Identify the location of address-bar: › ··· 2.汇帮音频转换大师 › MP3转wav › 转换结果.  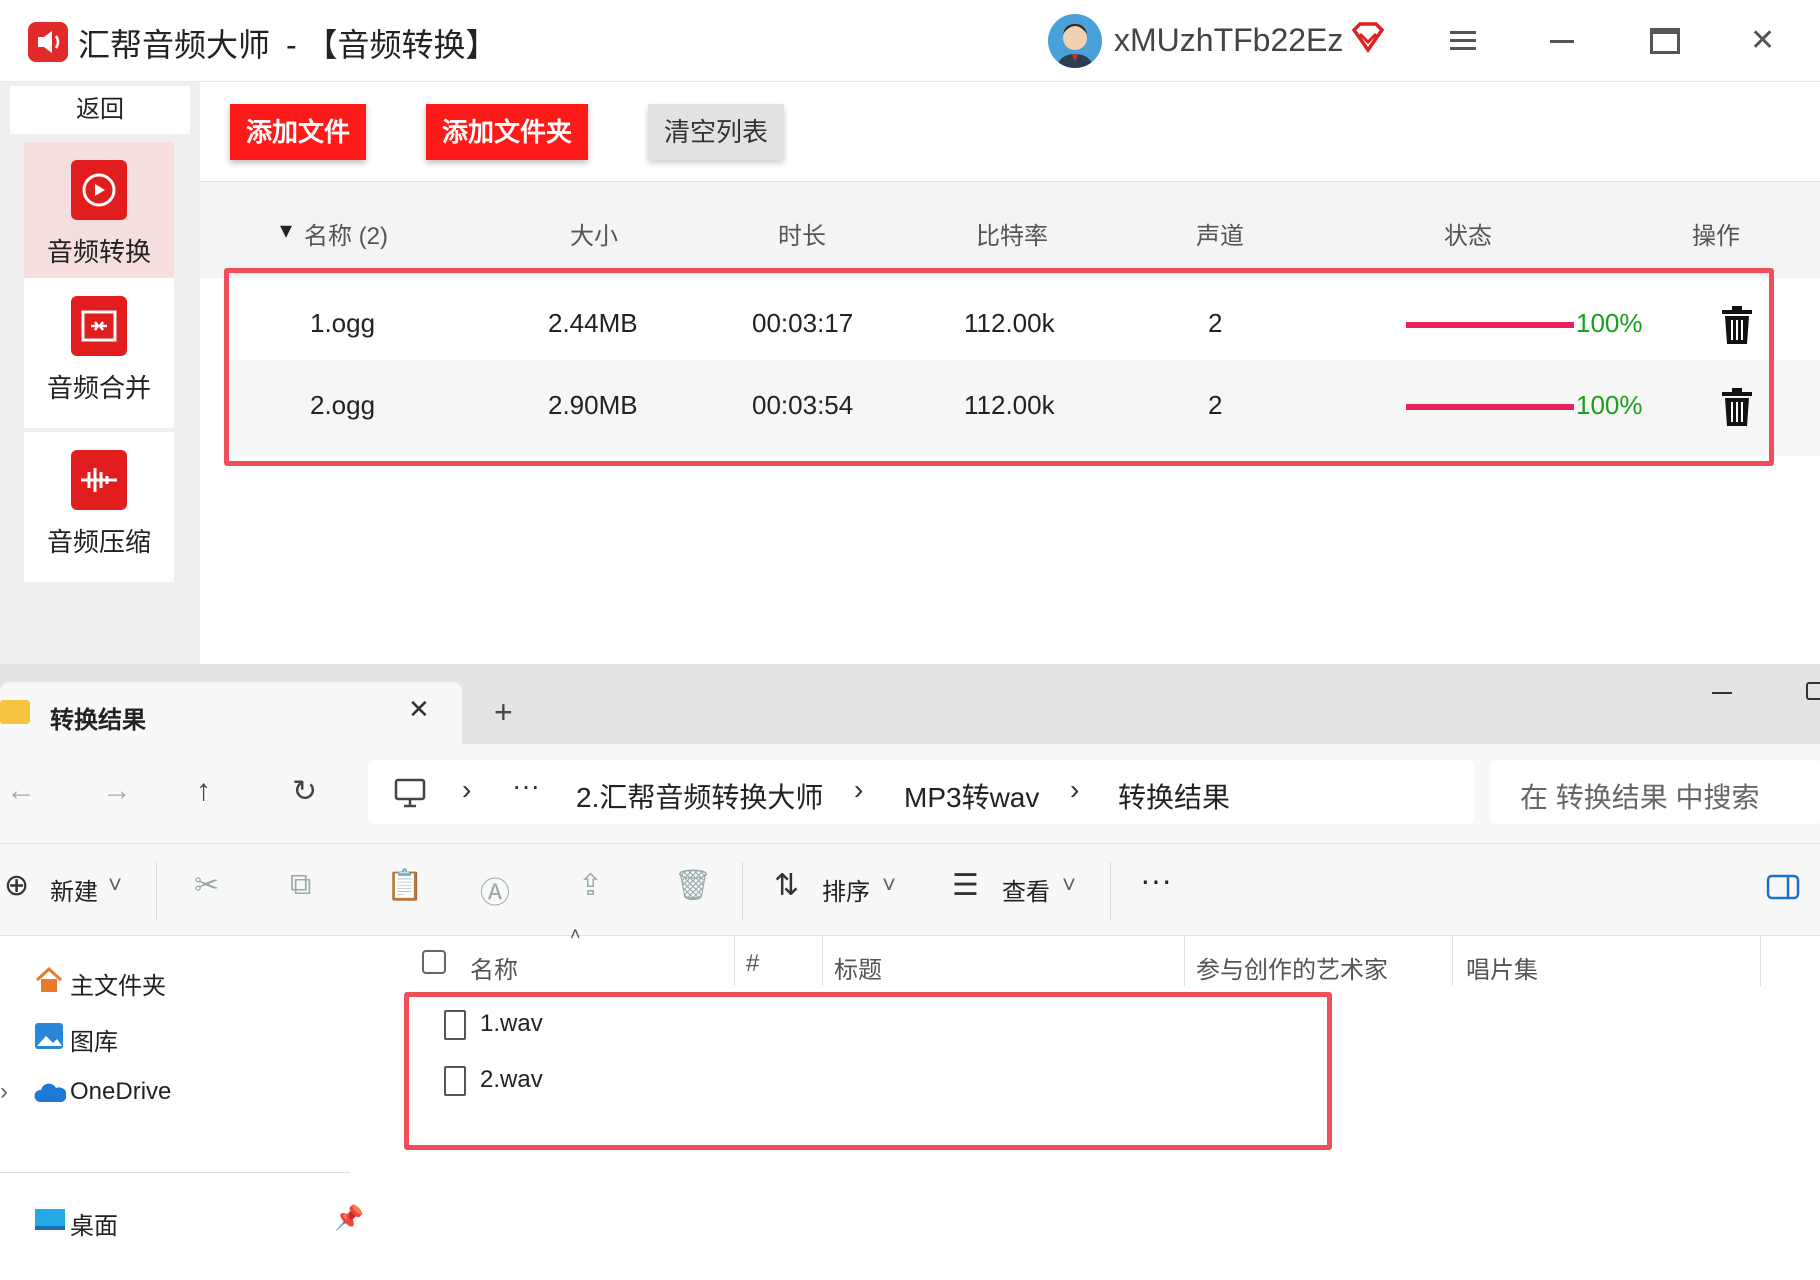
(921, 792).